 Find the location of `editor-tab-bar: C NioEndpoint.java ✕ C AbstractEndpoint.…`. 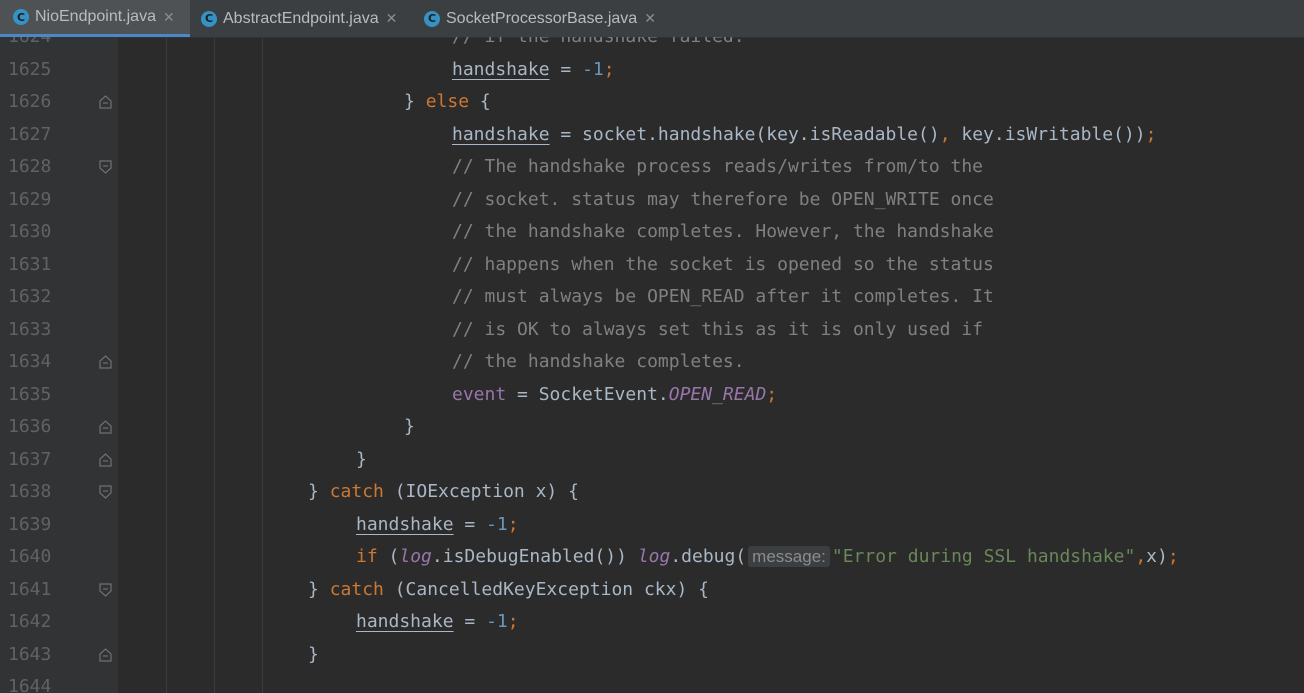

editor-tab-bar: C NioEndpoint.java ✕ C AbstractEndpoint.… is located at coordinates (652, 19).